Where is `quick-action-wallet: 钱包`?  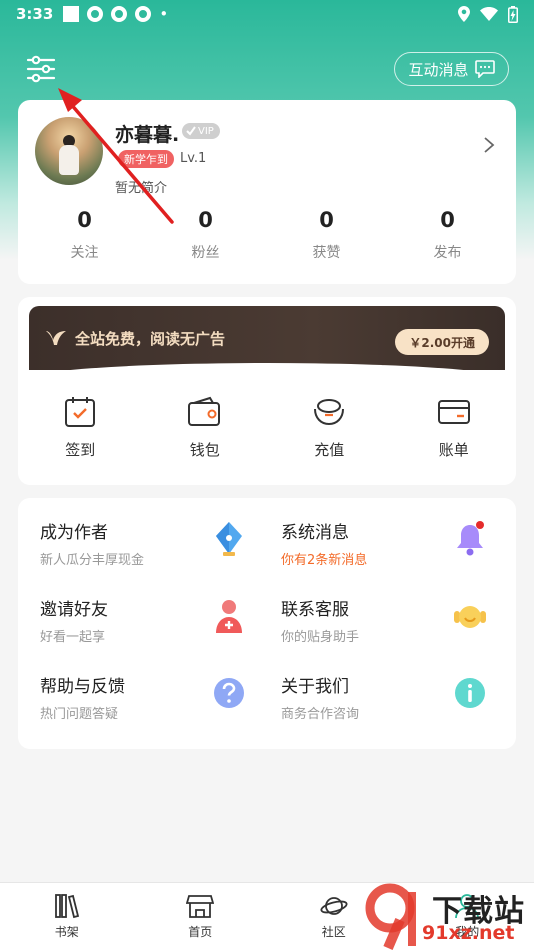
quick-action-wallet: 钱包 is located at coordinates (205, 427).